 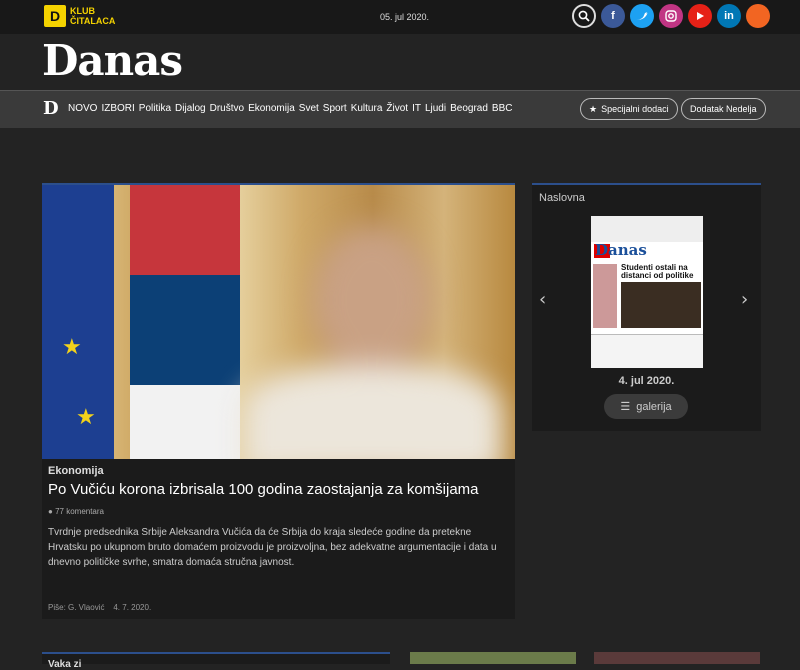 What do you see at coordinates (405, 17) in the screenshot?
I see `top-date: 05. jul 2020.` at bounding box center [405, 17].